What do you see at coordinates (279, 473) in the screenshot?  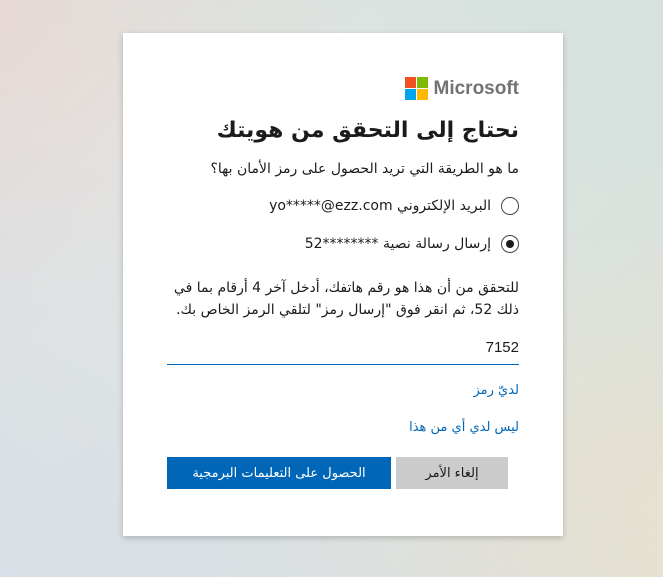 I see `get-code-button: الحصول على التعليمات البرمجية` at bounding box center [279, 473].